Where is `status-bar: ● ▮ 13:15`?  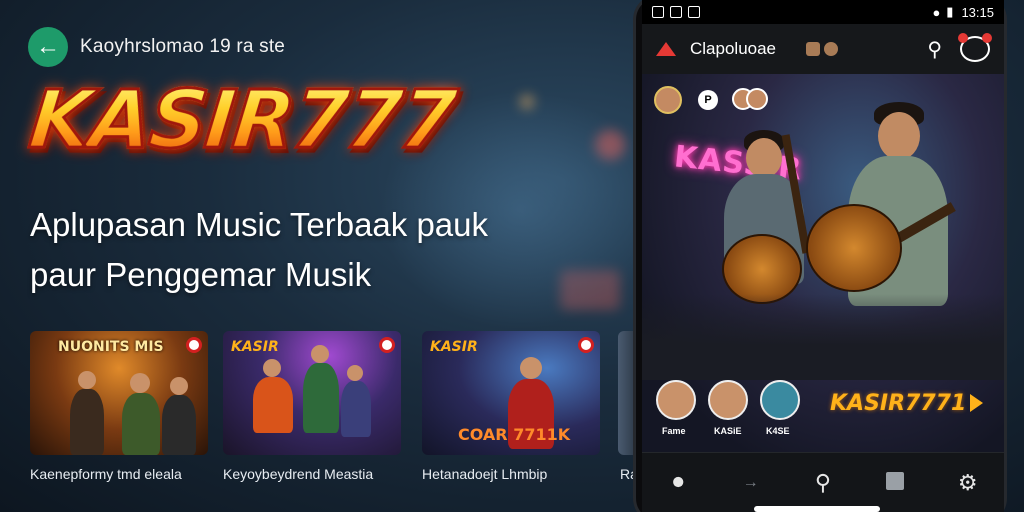 status-bar: ● ▮ 13:15 is located at coordinates (823, 12).